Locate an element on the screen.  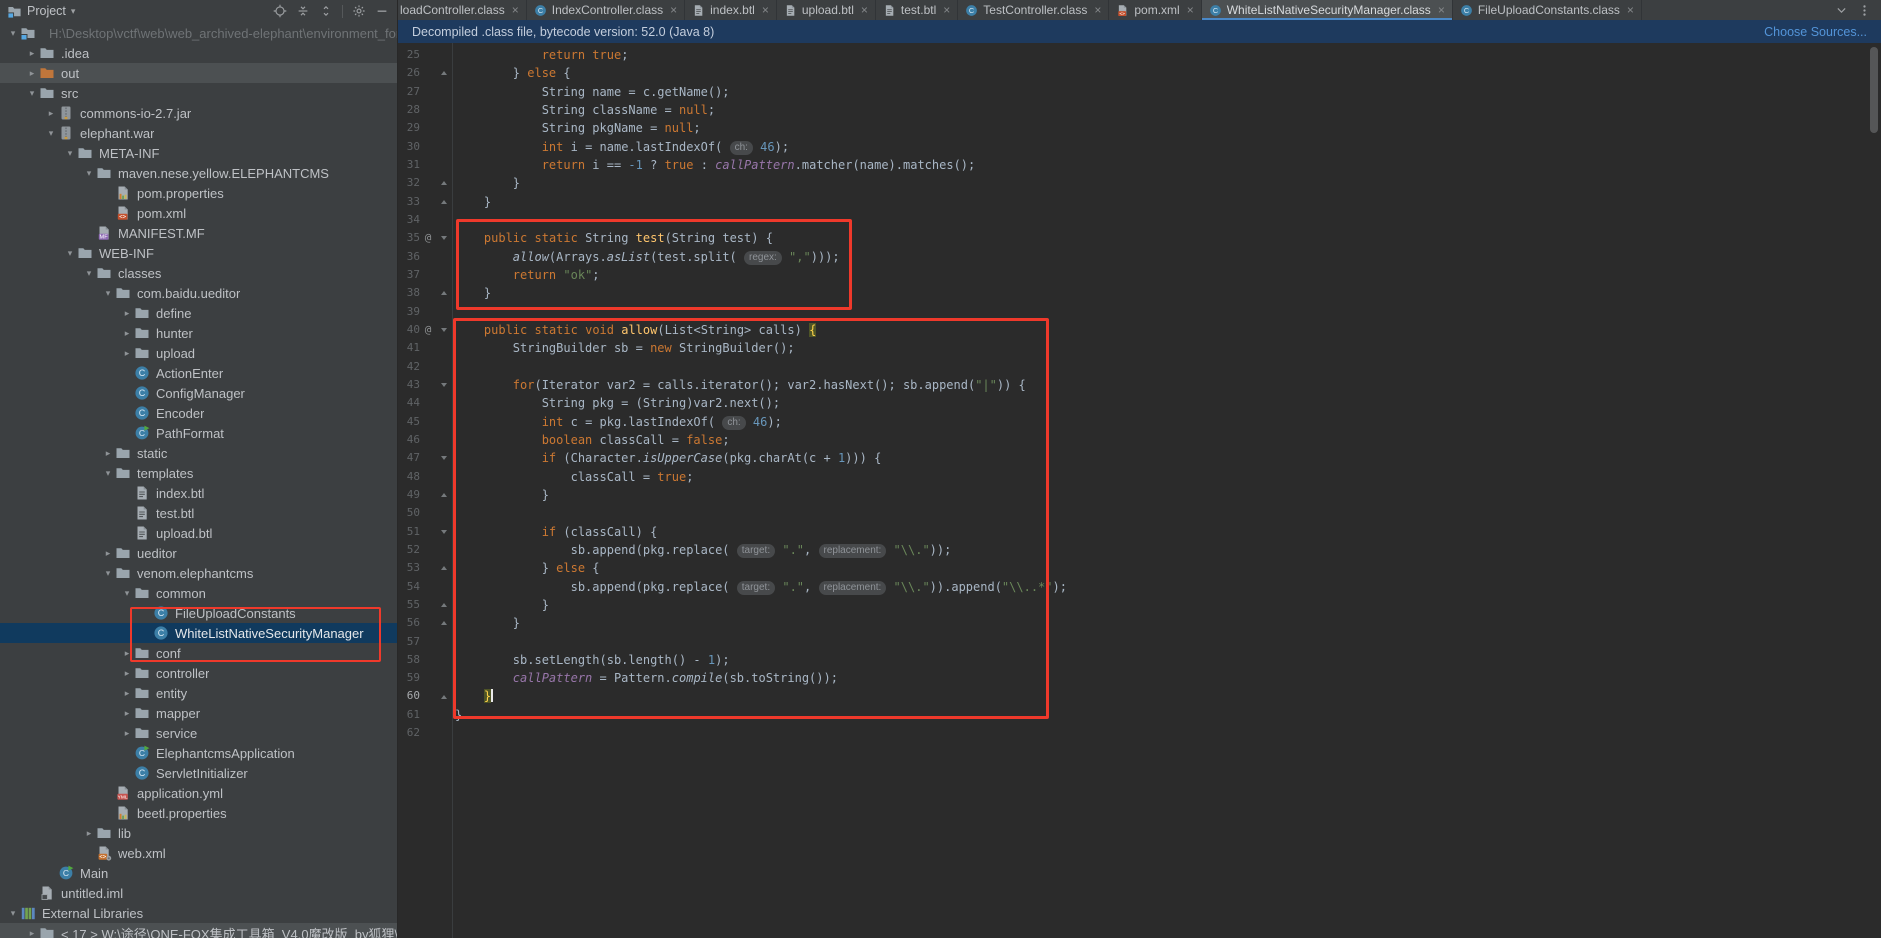
kebab-icon is located at coordinates (1864, 10).